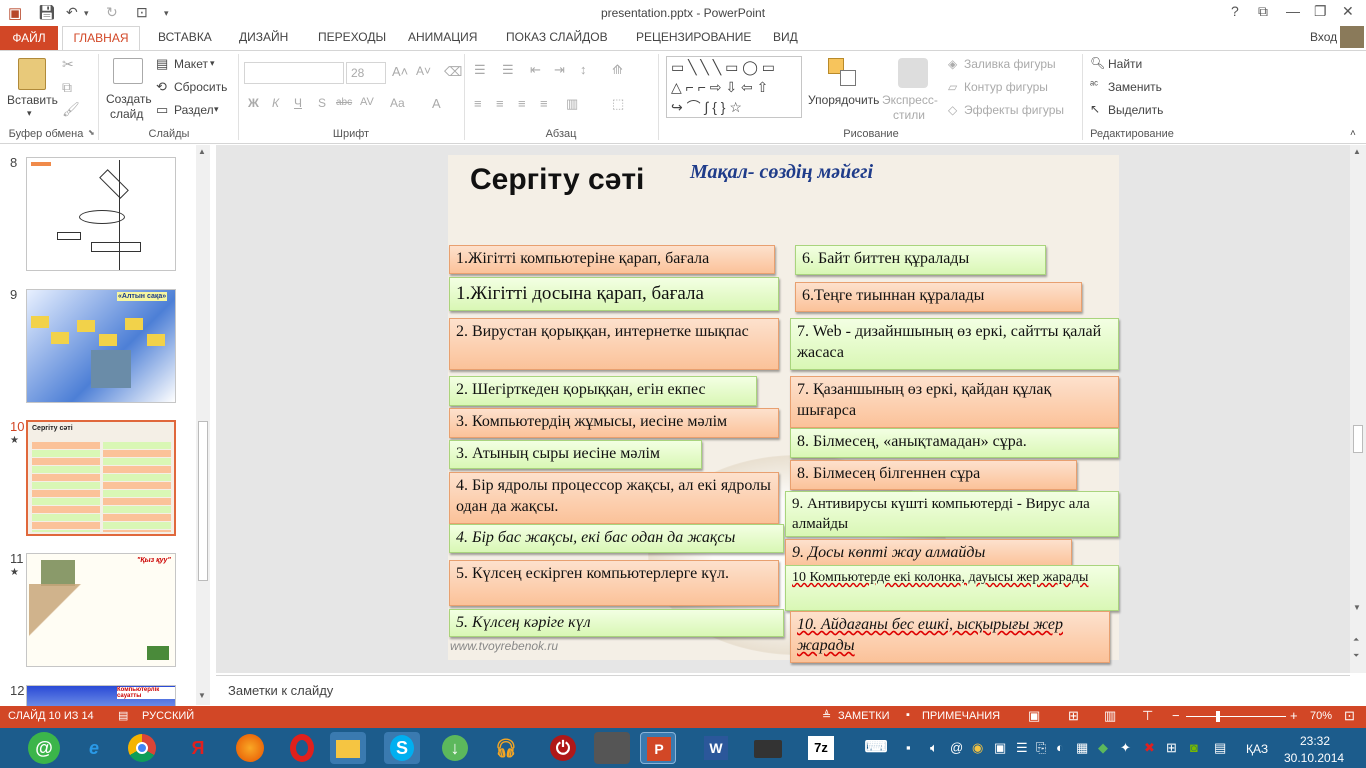  Describe the element at coordinates (928, 553) in the screenshot. I see `proverb-box-right: 9. Досы көпті жау алмайды` at that location.